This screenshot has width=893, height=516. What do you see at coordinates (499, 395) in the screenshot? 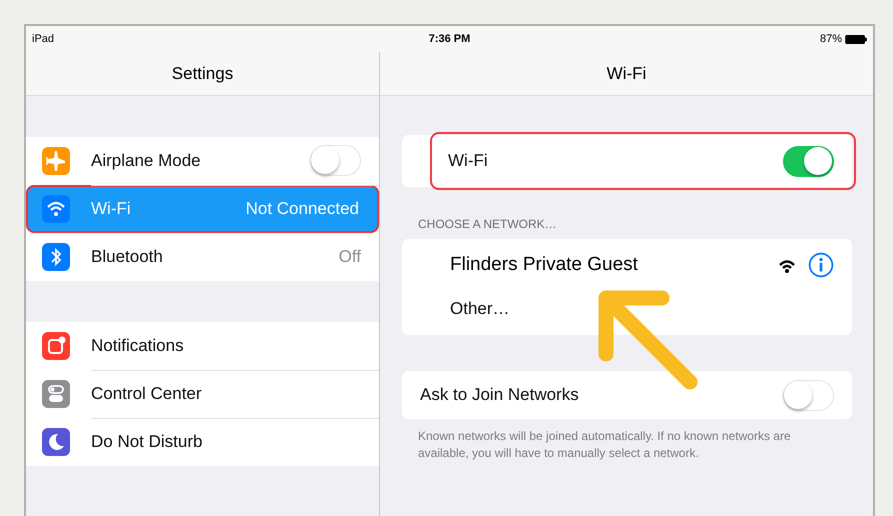
I see `row-label: Ask to Join Networks` at bounding box center [499, 395].